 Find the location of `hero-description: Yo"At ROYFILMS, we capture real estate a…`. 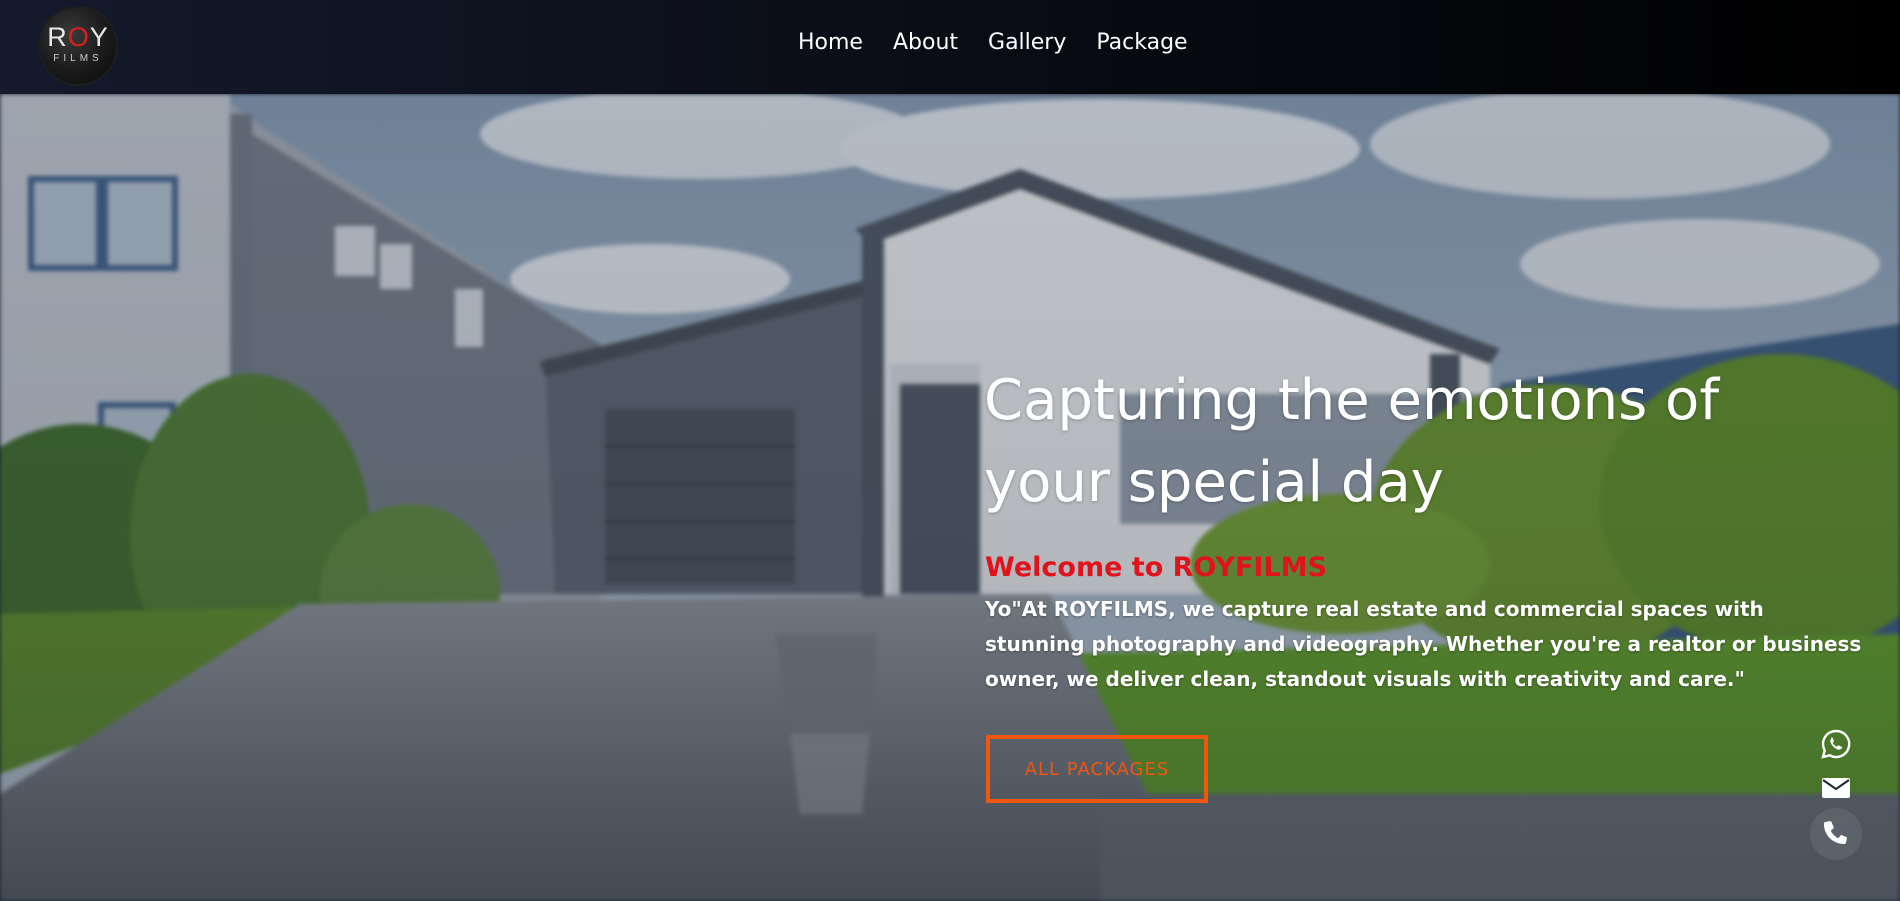

hero-description: Yo"At ROYFILMS, we capture real estate a… is located at coordinates (1423, 644).